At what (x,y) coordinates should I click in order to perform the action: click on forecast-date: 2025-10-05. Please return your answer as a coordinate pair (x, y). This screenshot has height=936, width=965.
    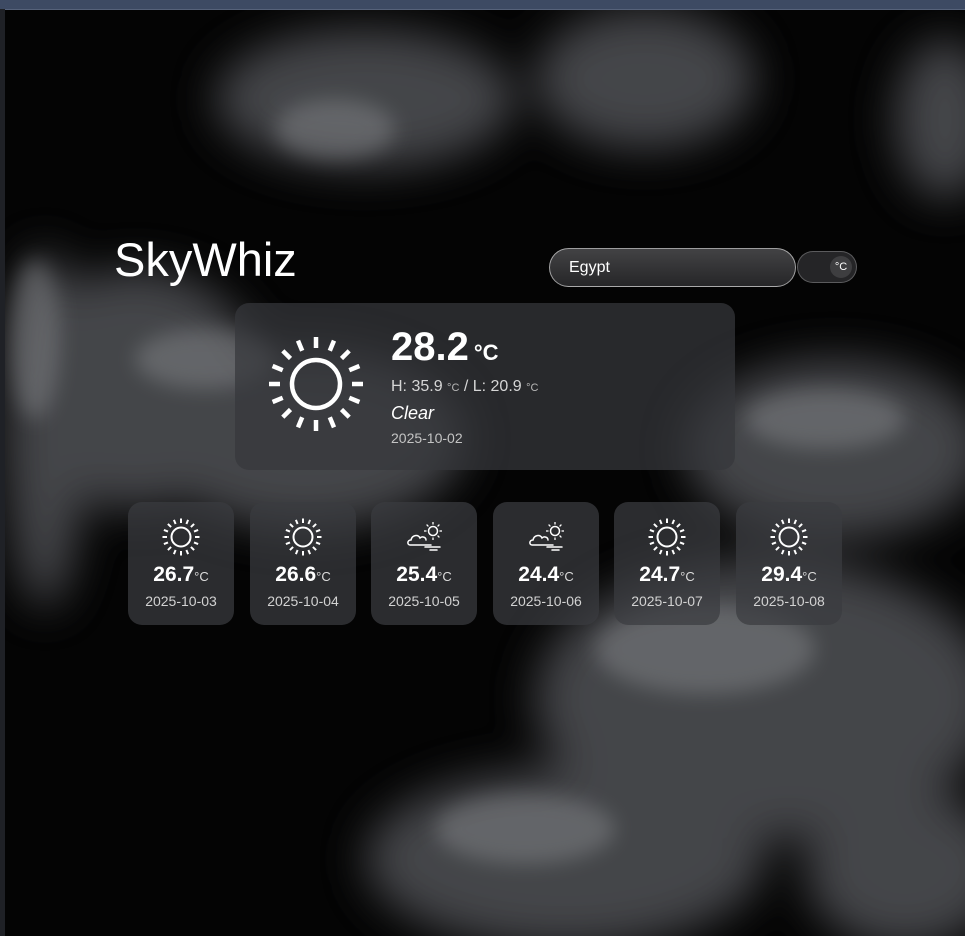
    Looking at the image, I should click on (424, 601).